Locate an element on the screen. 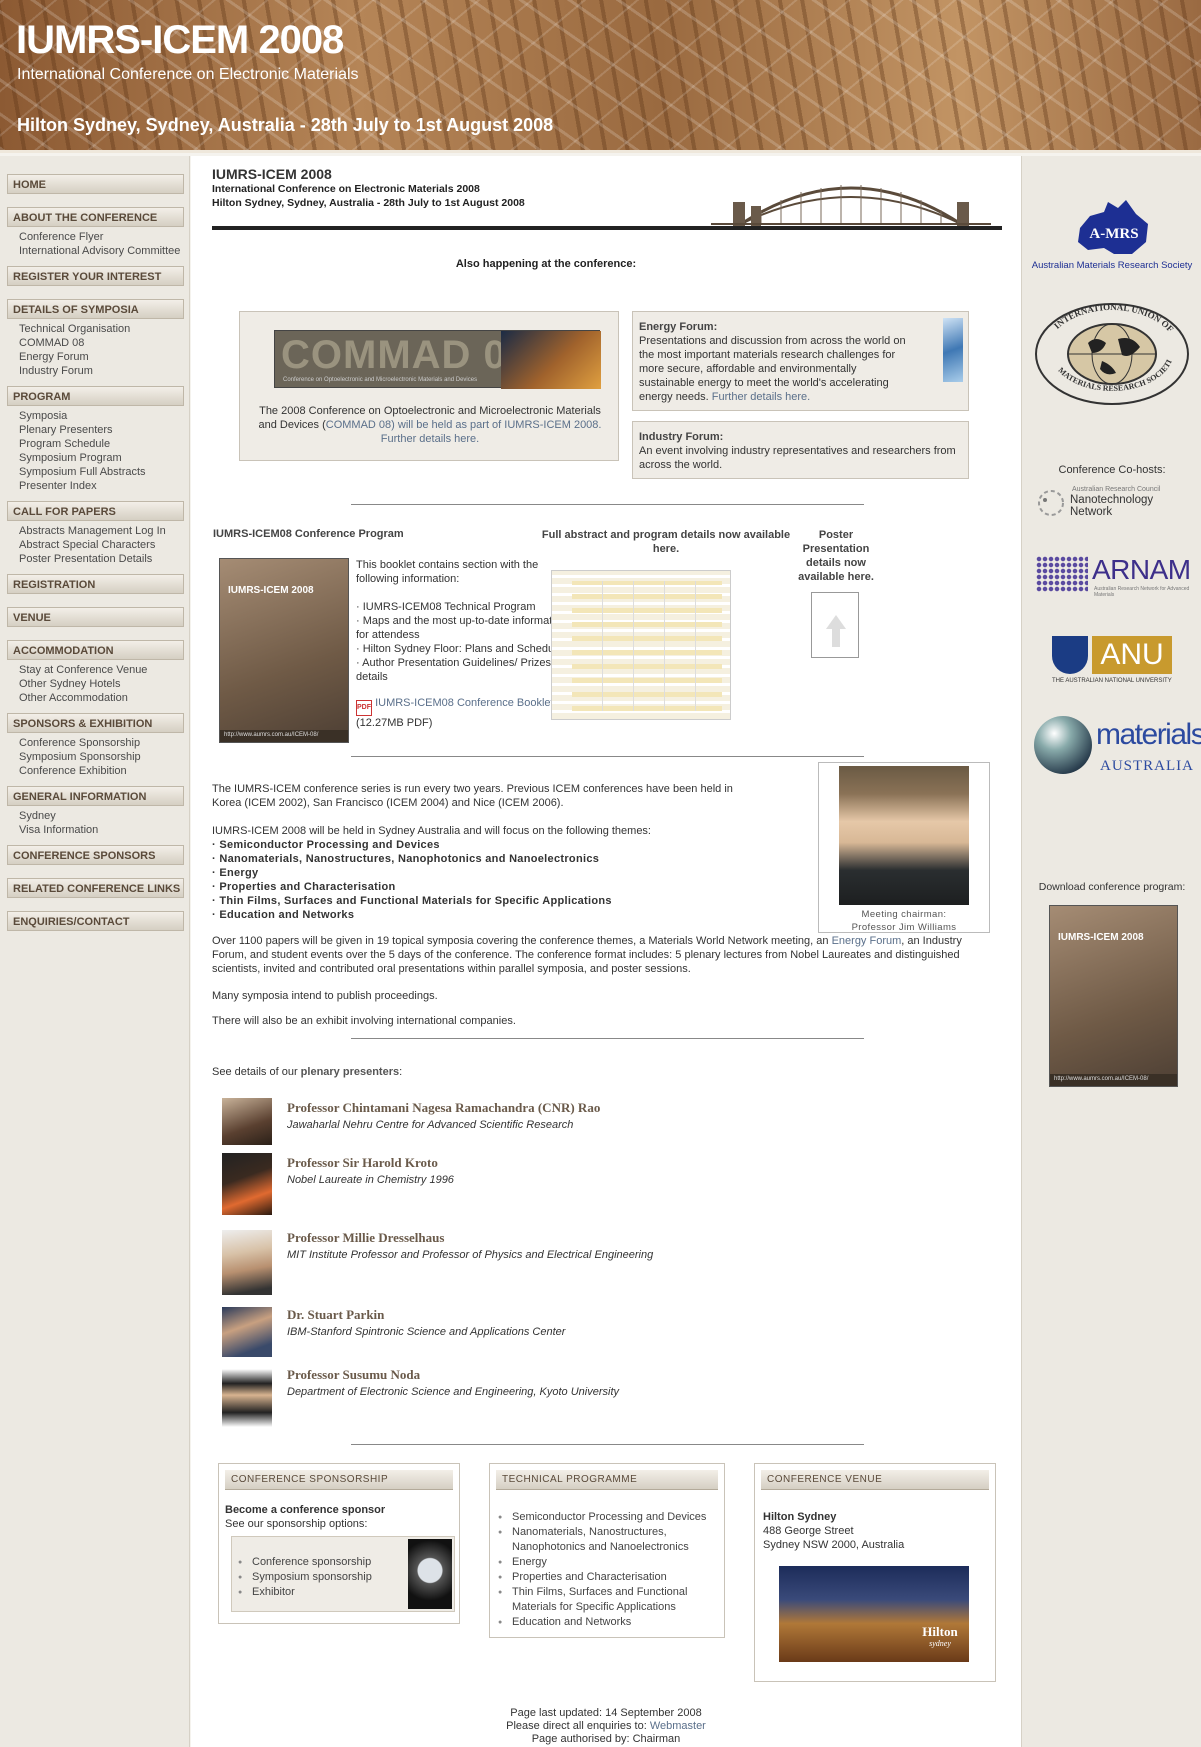 Image resolution: width=1201 pixels, height=1747 pixels. chairman-caption-name: Professor Jim Williams is located at coordinates (904, 927).